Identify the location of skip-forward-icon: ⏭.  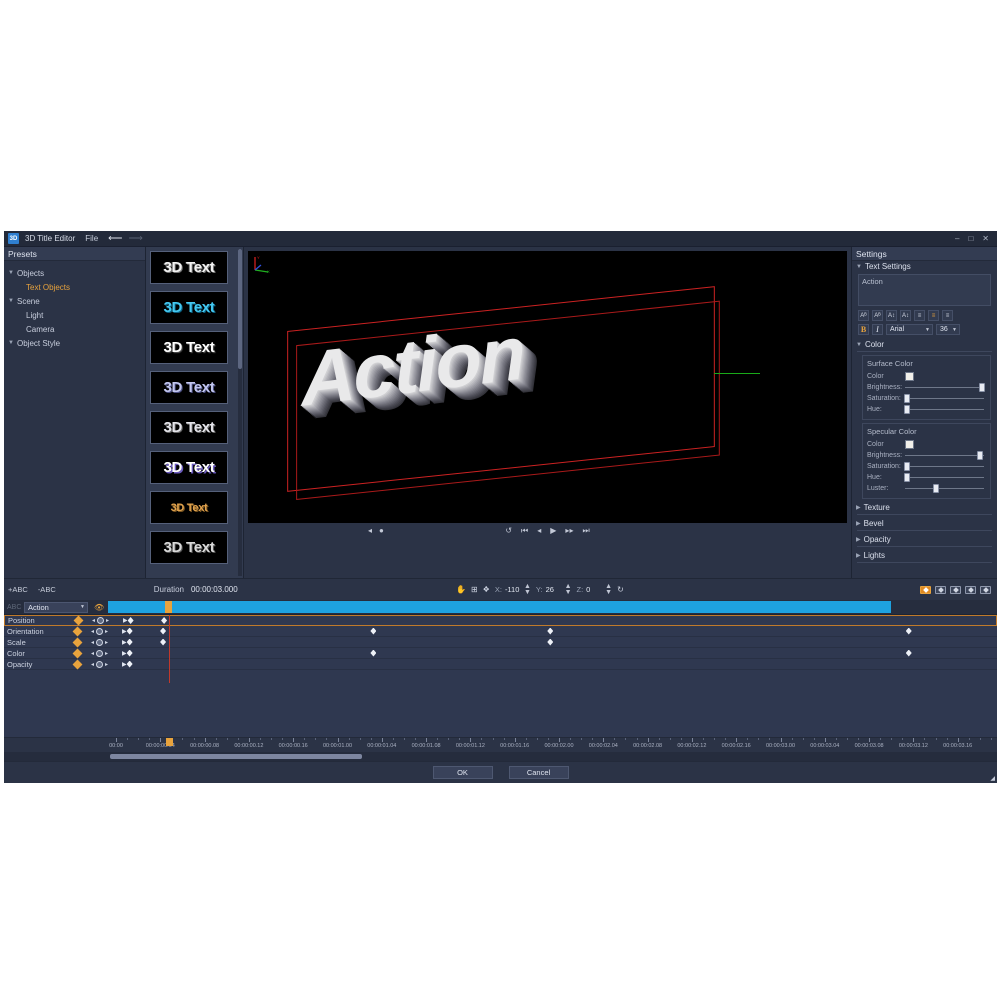
(585, 531).